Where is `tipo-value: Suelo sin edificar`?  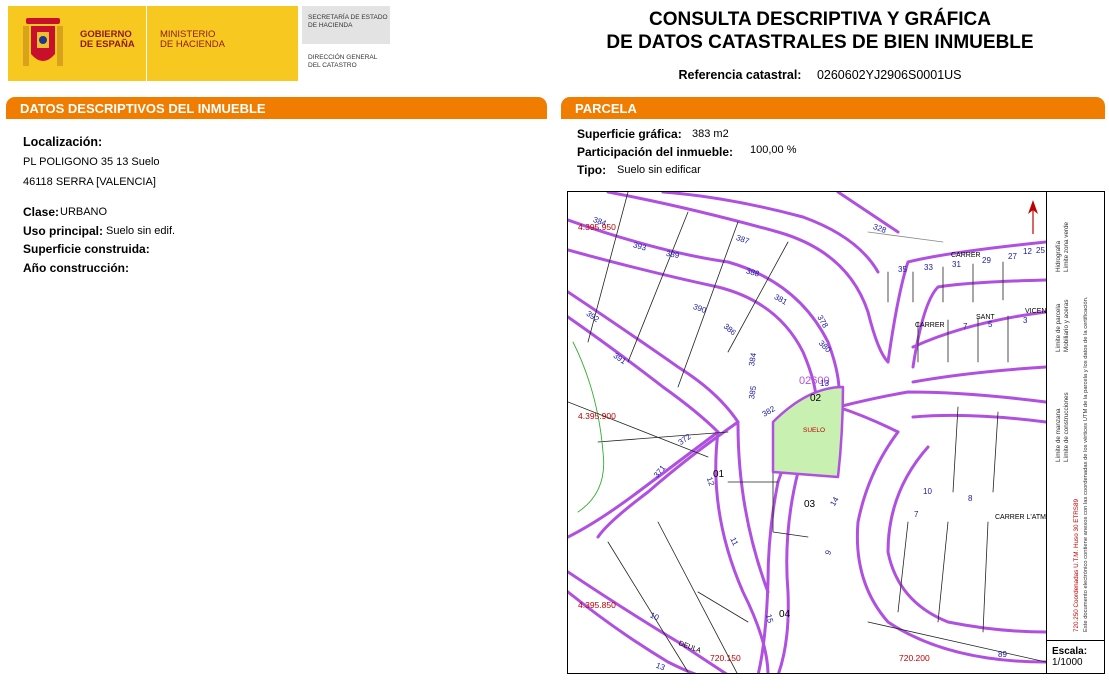 tipo-value: Suelo sin edificar is located at coordinates (659, 170).